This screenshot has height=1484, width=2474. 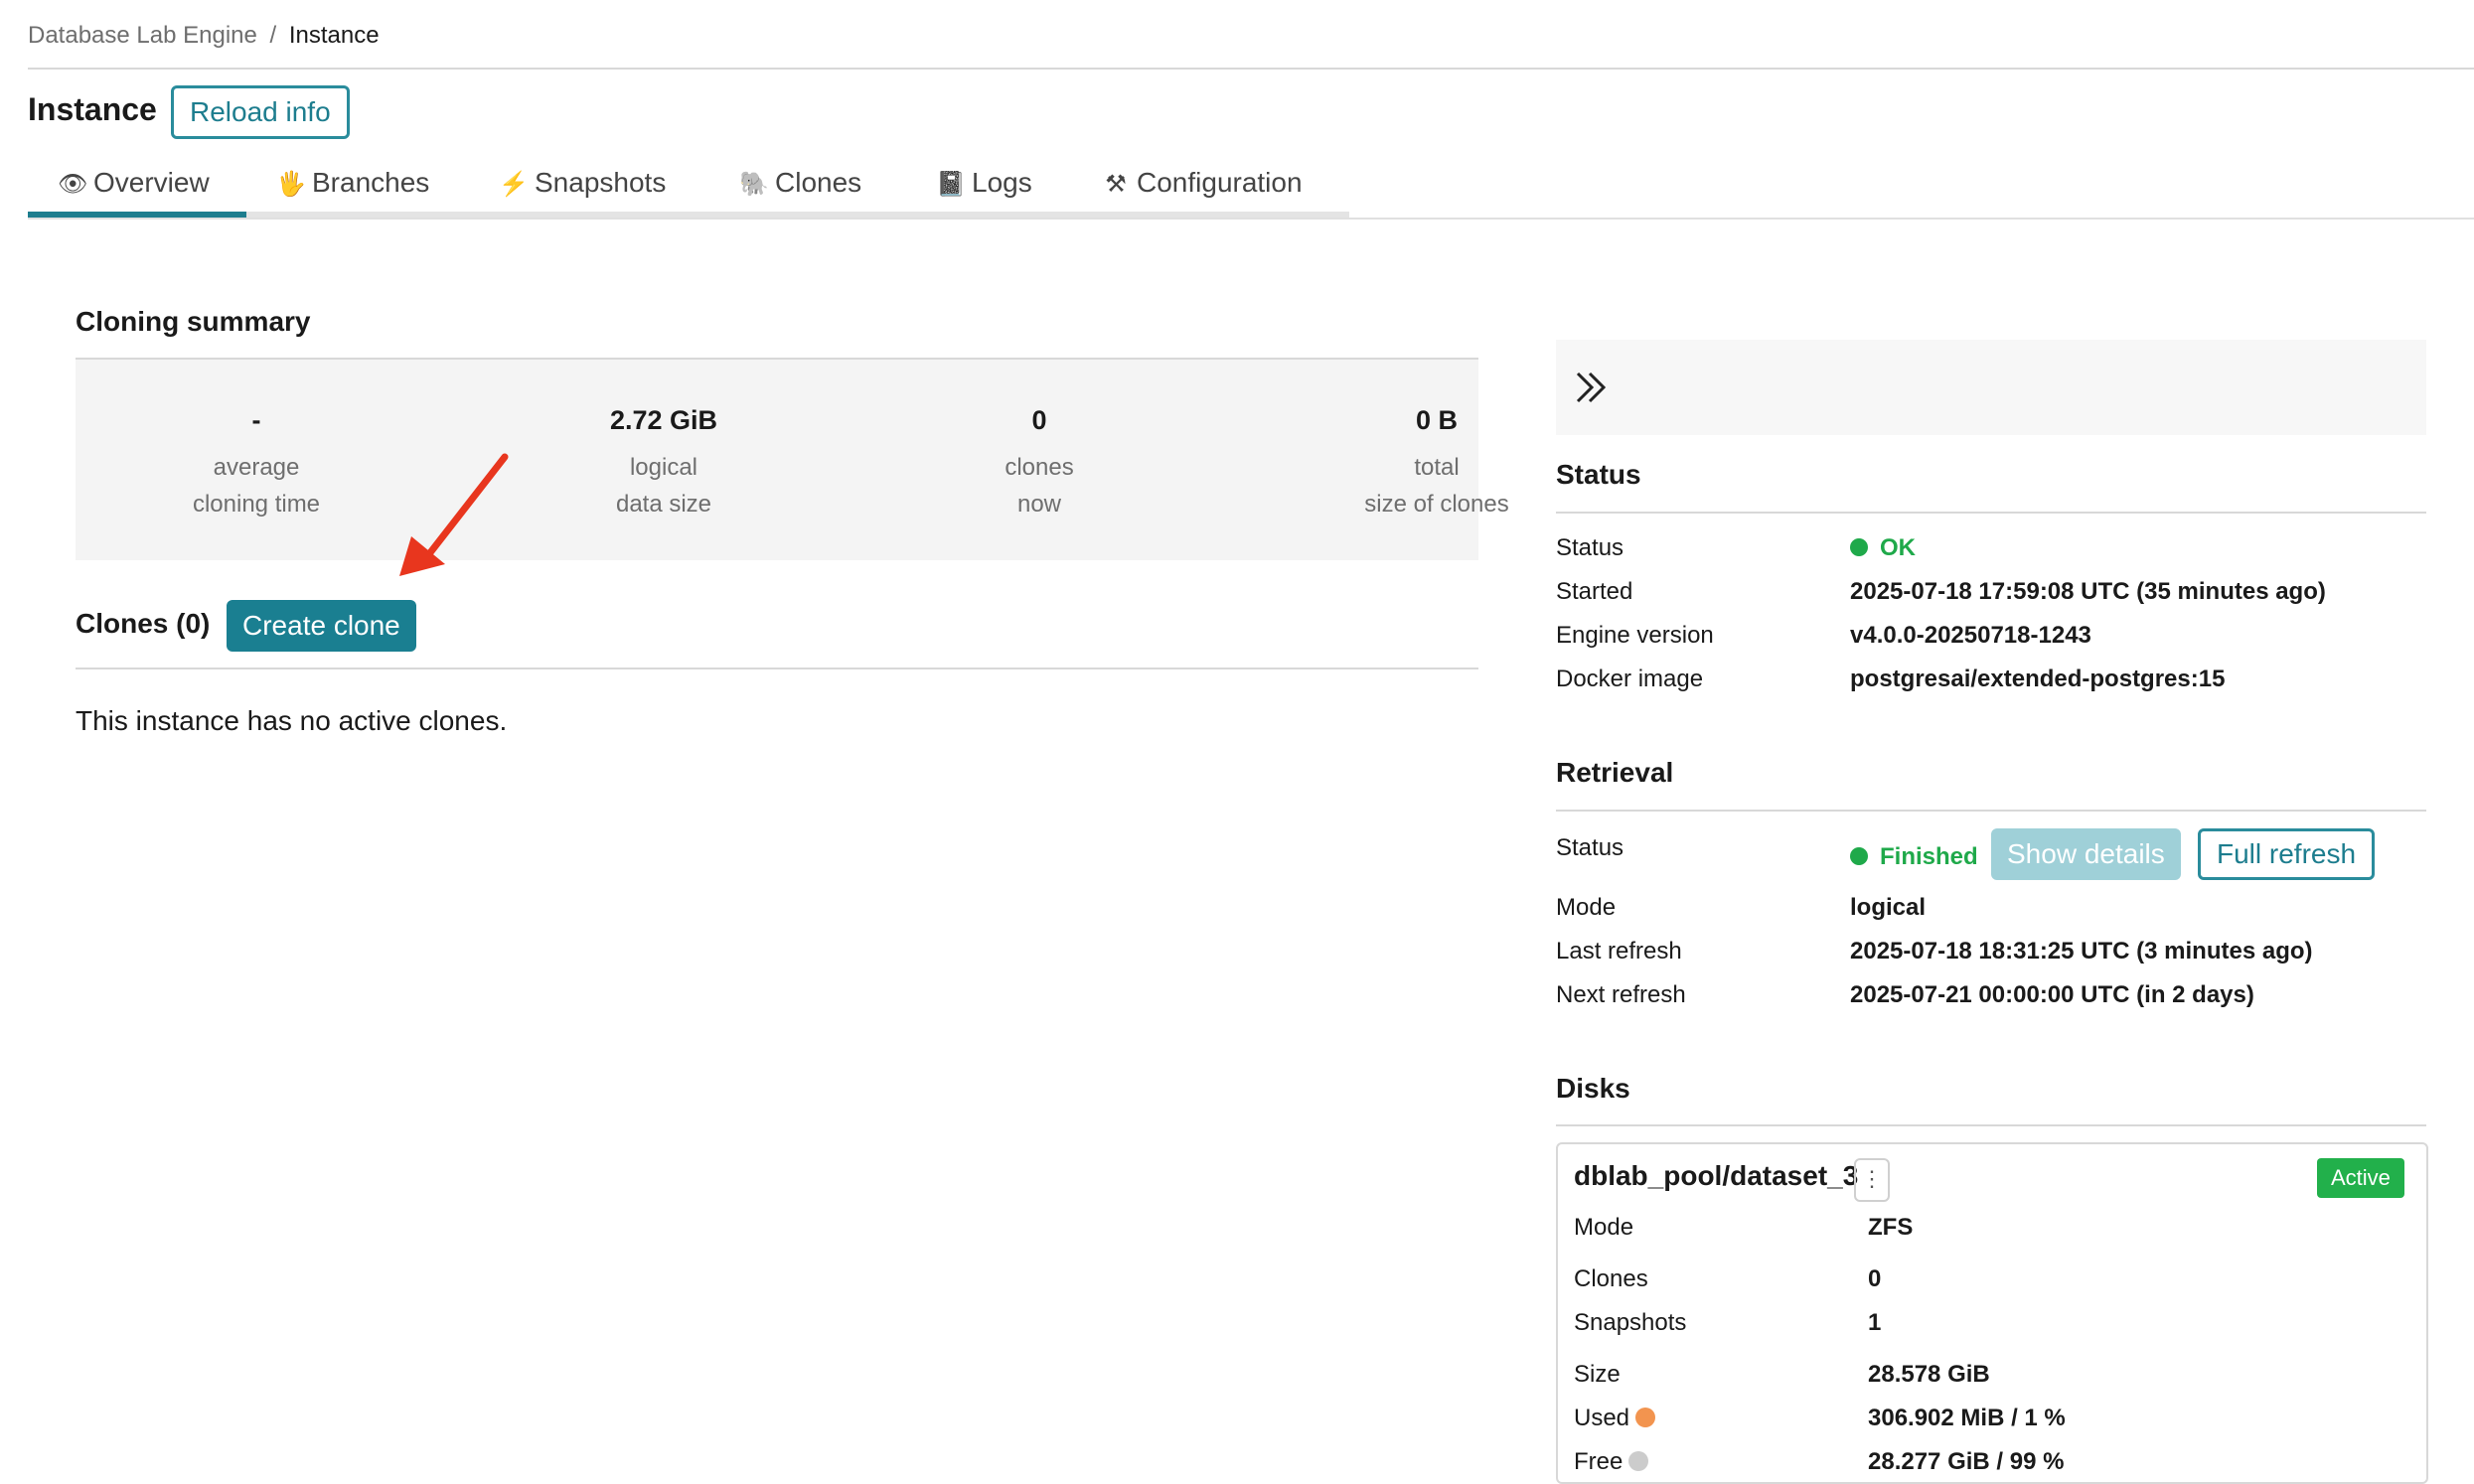 I want to click on disk-snapshots-value: 1, so click(x=1875, y=1322).